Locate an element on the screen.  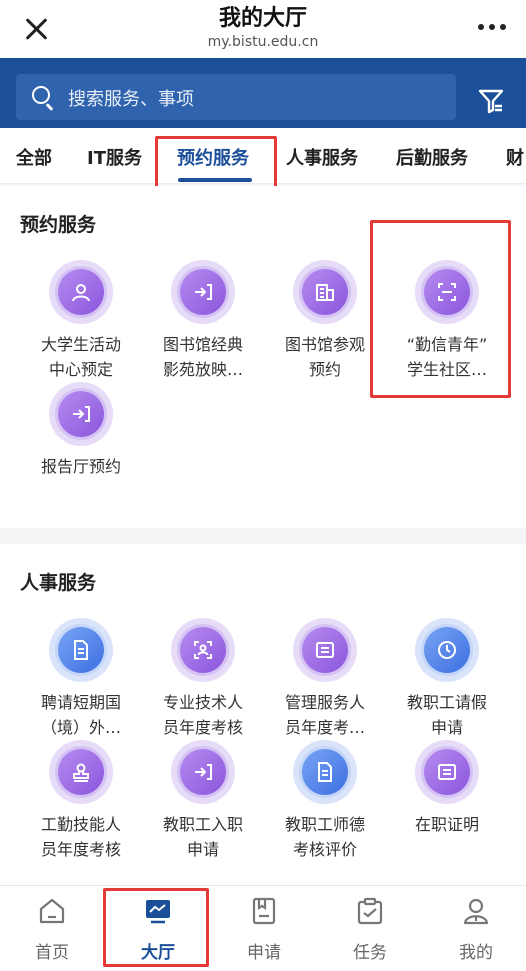
page-title: 我的大厅 is located at coordinates (262, 18).